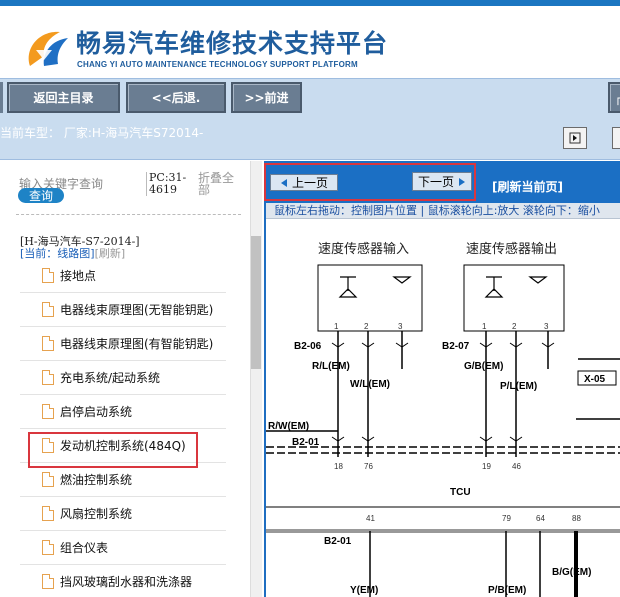 This screenshot has height=597, width=620. What do you see at coordinates (483, 366) in the screenshot?
I see `wire-label: G/B(EM)` at bounding box center [483, 366].